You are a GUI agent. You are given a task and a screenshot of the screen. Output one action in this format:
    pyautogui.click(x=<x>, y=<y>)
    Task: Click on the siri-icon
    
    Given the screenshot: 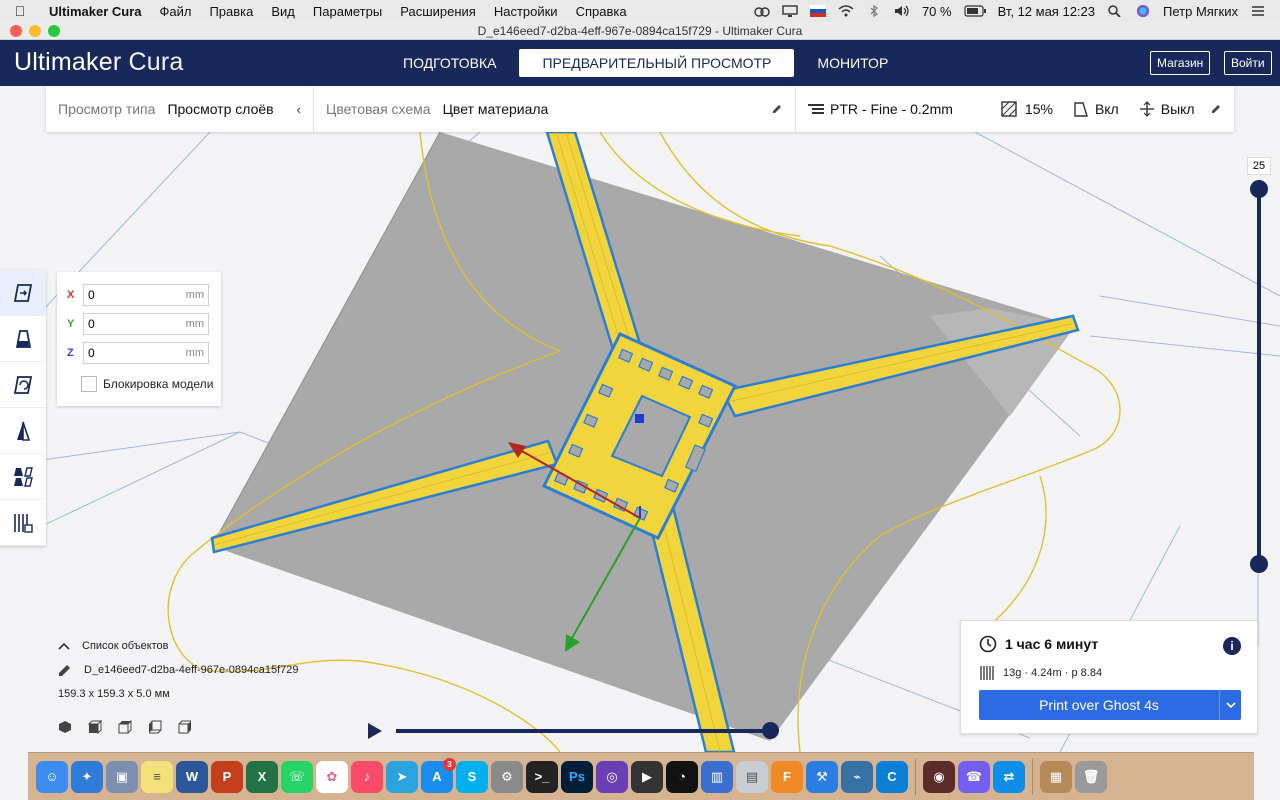 What is the action you would take?
    pyautogui.click(x=1143, y=11)
    